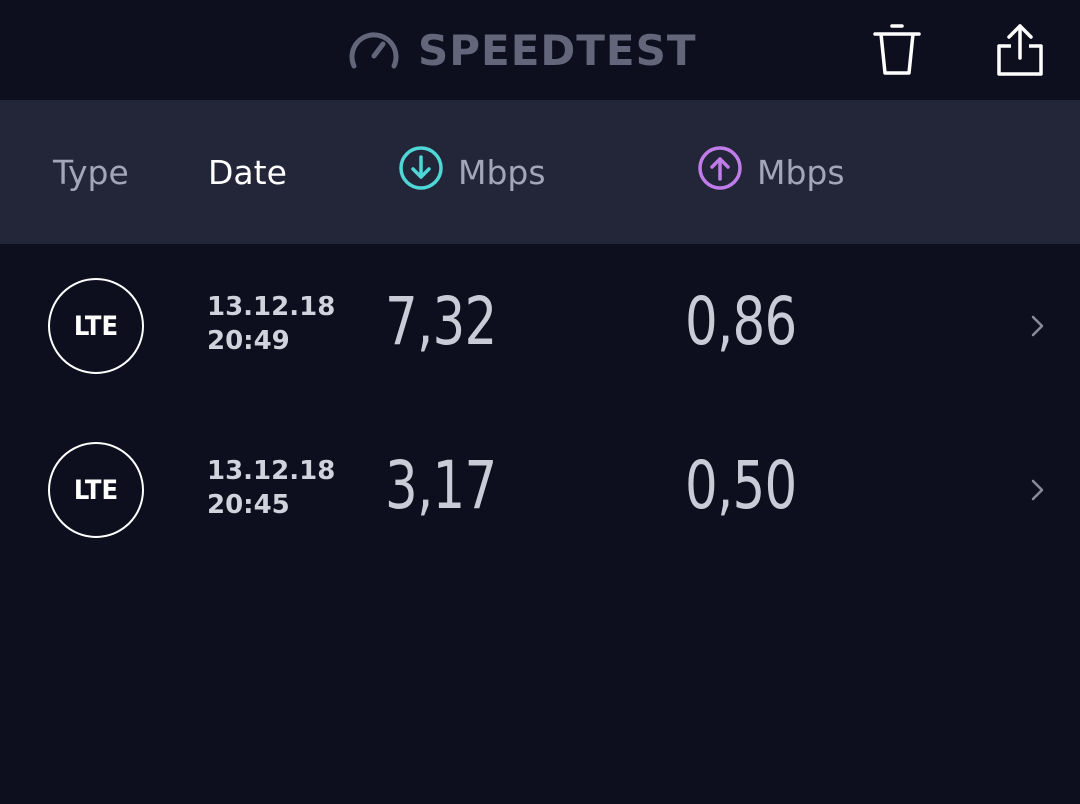 The image size is (1080, 804). What do you see at coordinates (271, 488) in the screenshot?
I see `result-datetime: 13.12.18 20:45` at bounding box center [271, 488].